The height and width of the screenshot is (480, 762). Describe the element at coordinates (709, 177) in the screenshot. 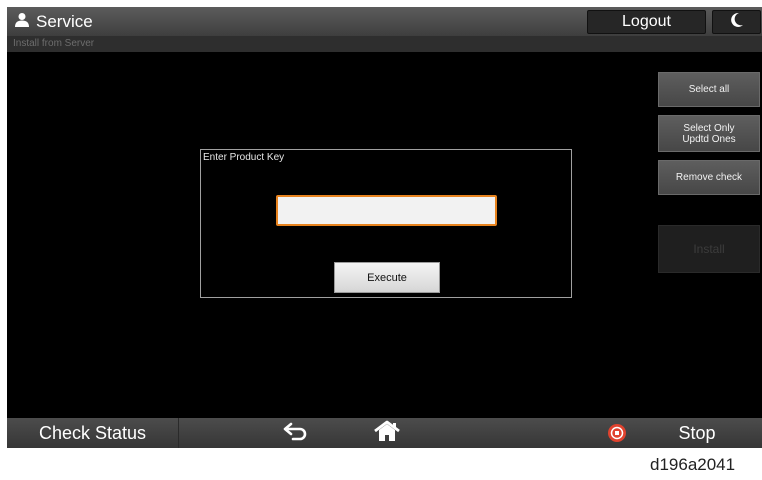

I see `remove-check-button: Remove check` at that location.